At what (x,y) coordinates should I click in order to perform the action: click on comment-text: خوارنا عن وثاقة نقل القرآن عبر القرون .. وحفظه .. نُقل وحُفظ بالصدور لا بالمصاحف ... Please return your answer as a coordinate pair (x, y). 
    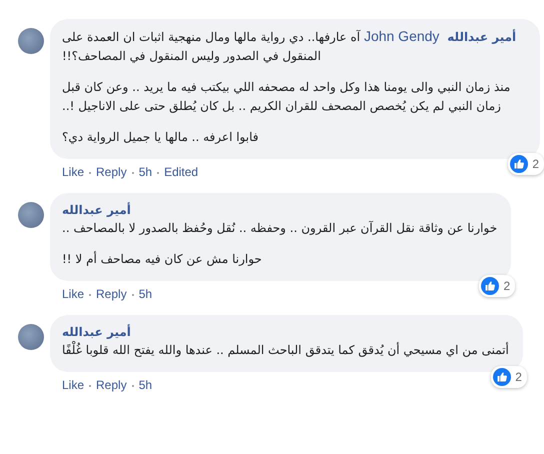
    Looking at the image, I should click on (280, 228).